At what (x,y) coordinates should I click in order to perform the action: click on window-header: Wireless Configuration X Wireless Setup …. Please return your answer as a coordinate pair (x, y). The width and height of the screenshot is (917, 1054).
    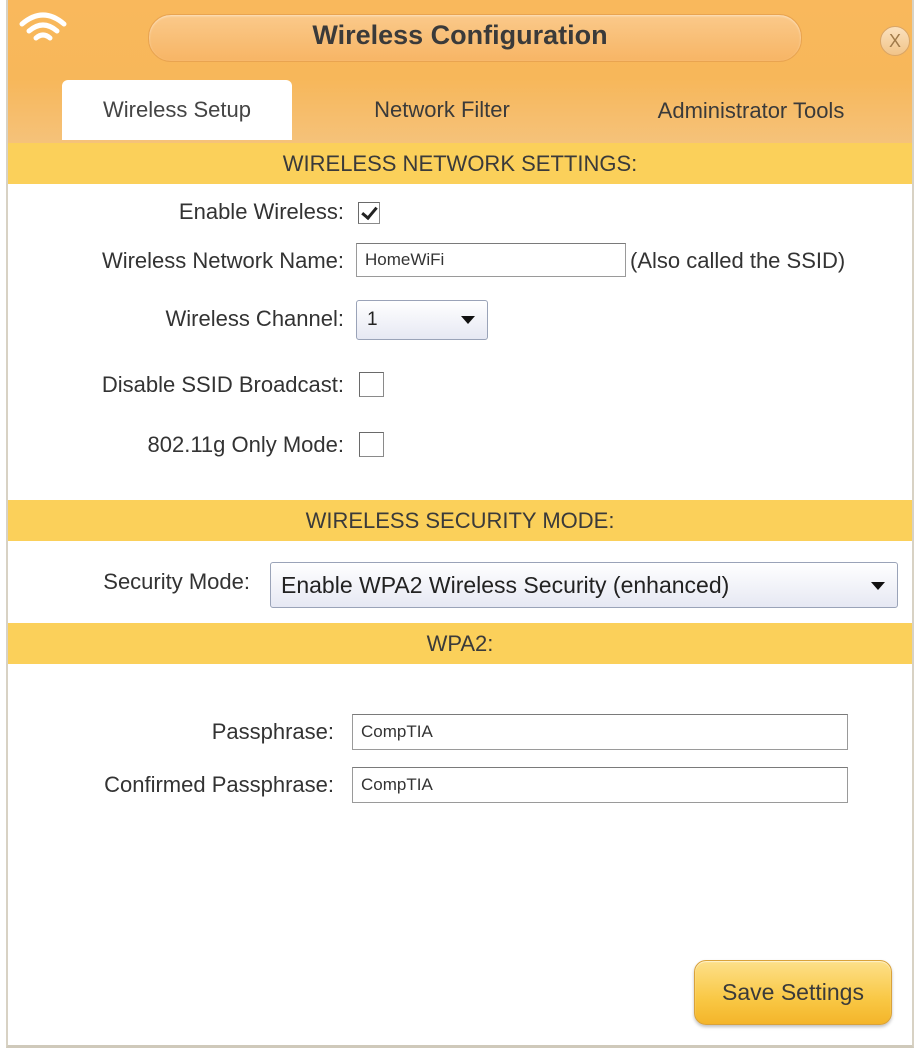
    Looking at the image, I should click on (460, 71).